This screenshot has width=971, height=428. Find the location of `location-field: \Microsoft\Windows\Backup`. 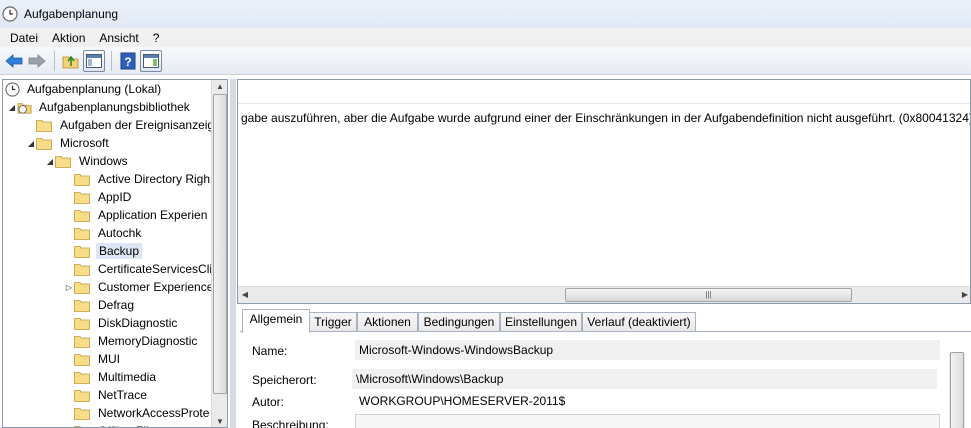

location-field: \Microsoft\Windows\Backup is located at coordinates (644, 379).